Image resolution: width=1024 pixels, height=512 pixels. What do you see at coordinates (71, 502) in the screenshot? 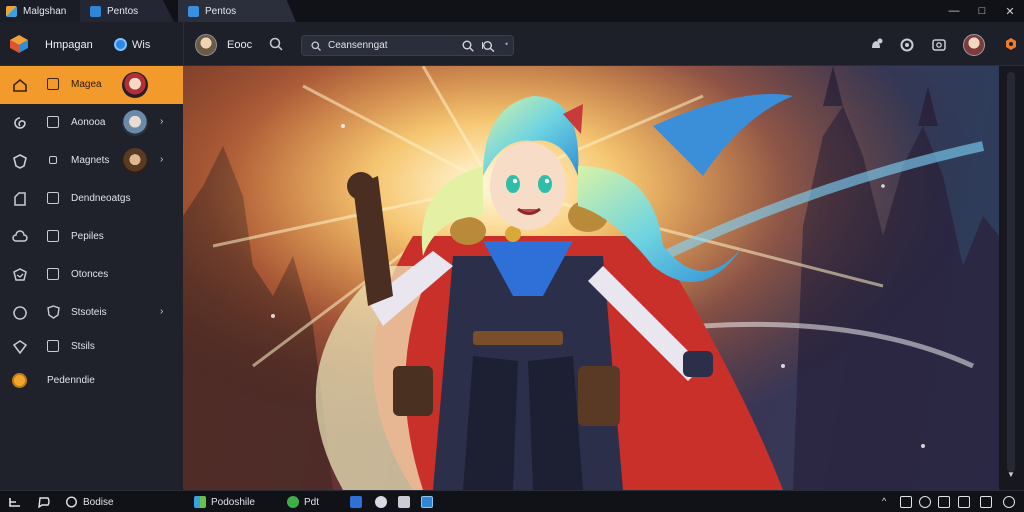
I see `message-icon` at bounding box center [71, 502].